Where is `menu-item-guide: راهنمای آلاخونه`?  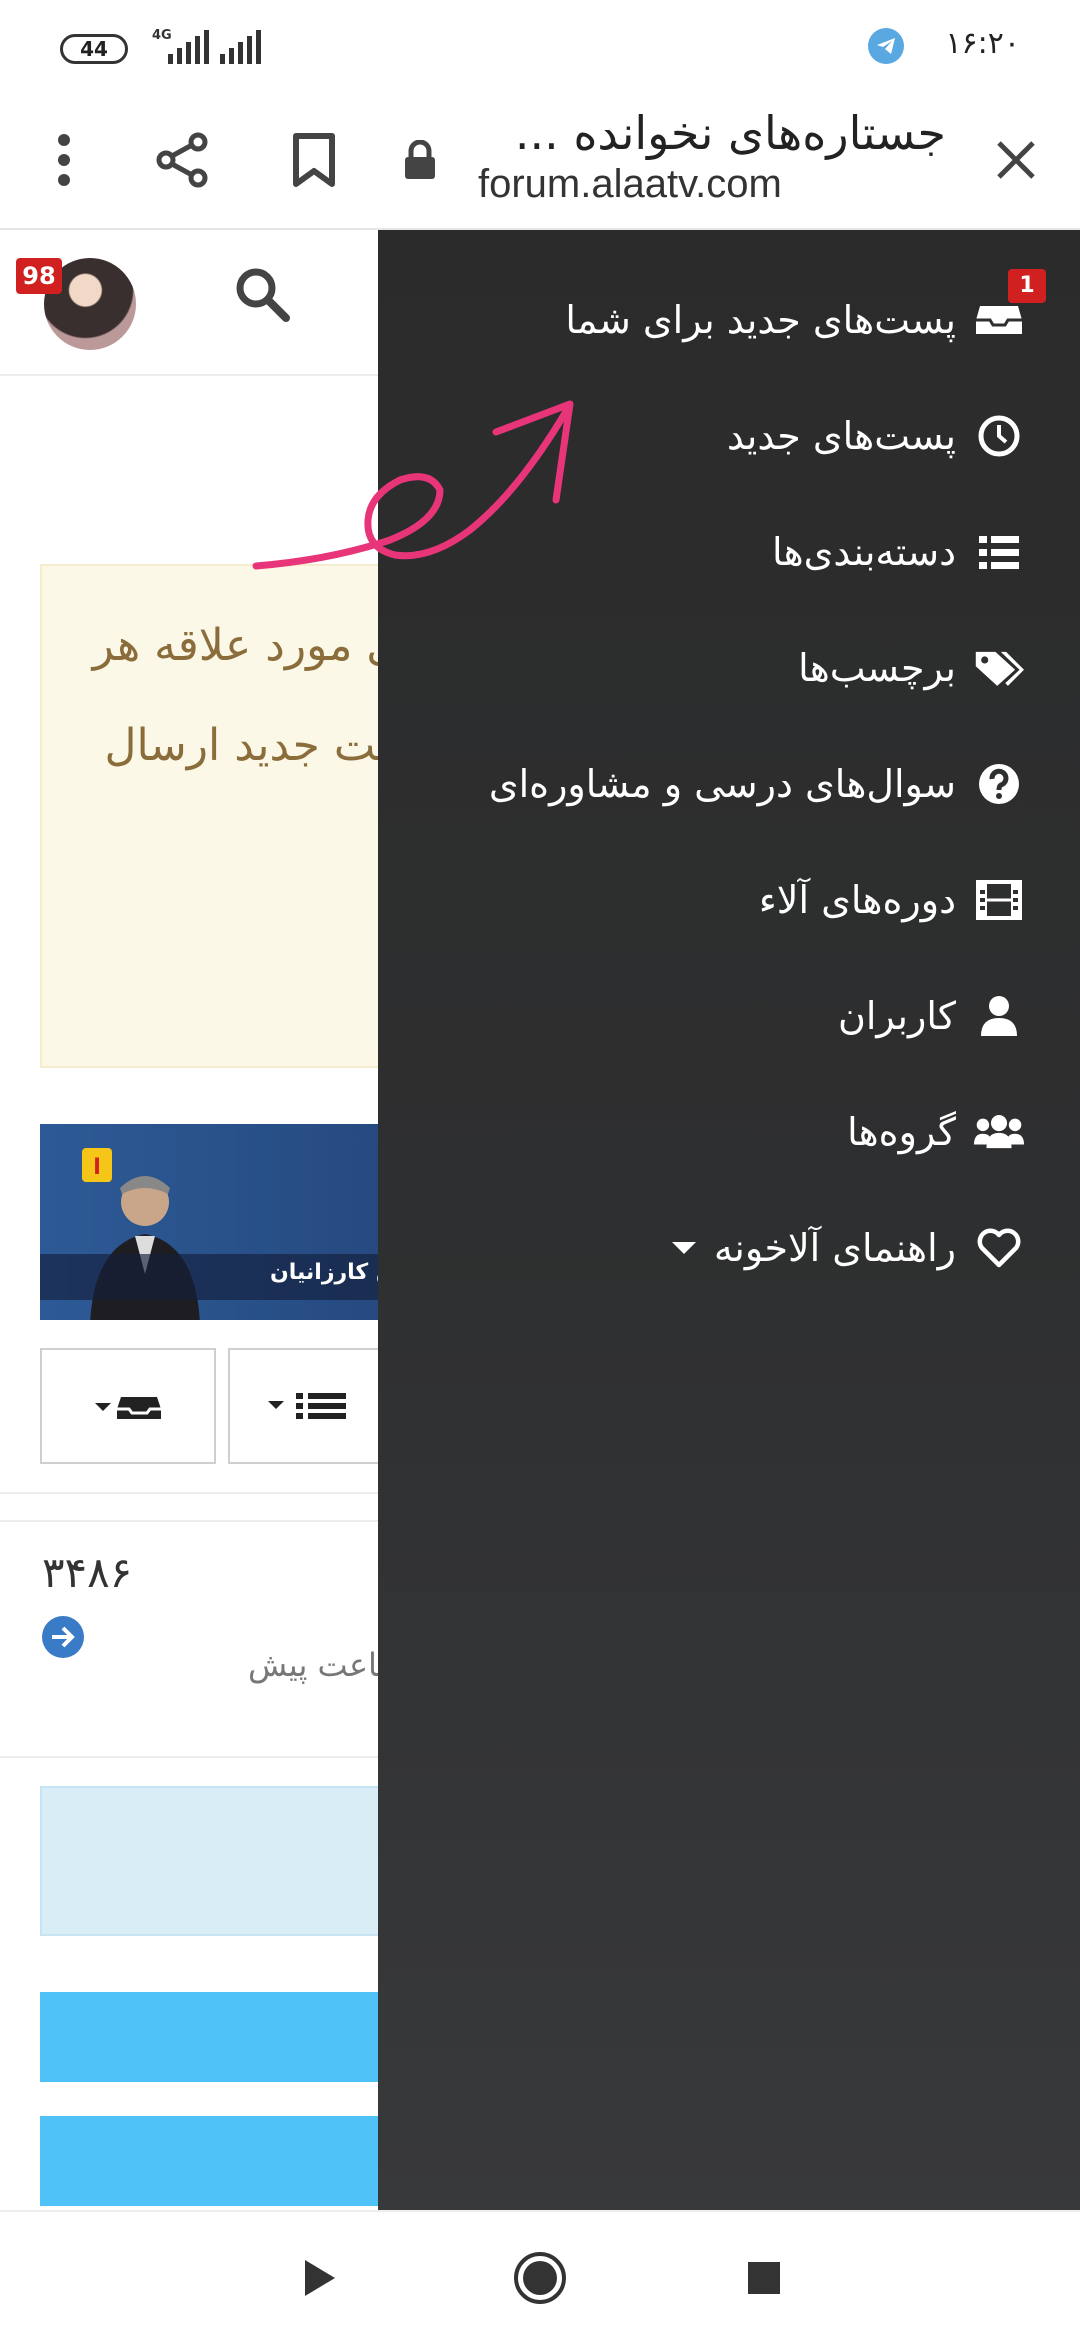
menu-item-guide: راهنمای آلاخونه is located at coordinates (847, 1248).